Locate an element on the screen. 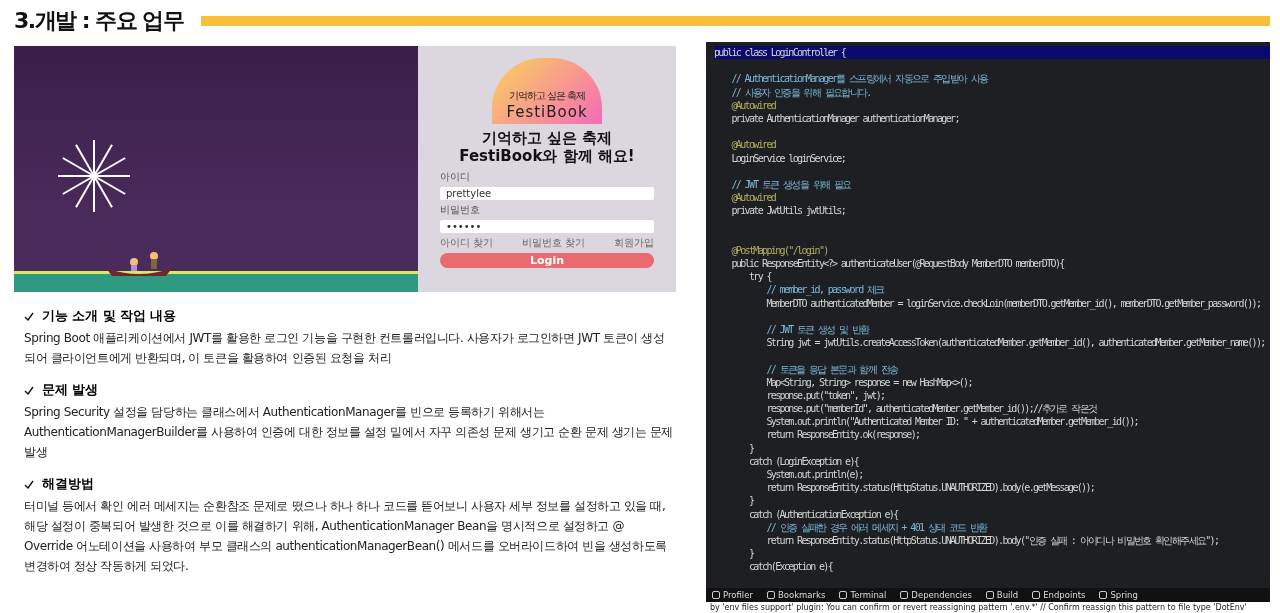  code-line: @PostMapping("/login") is located at coordinates (779, 250).